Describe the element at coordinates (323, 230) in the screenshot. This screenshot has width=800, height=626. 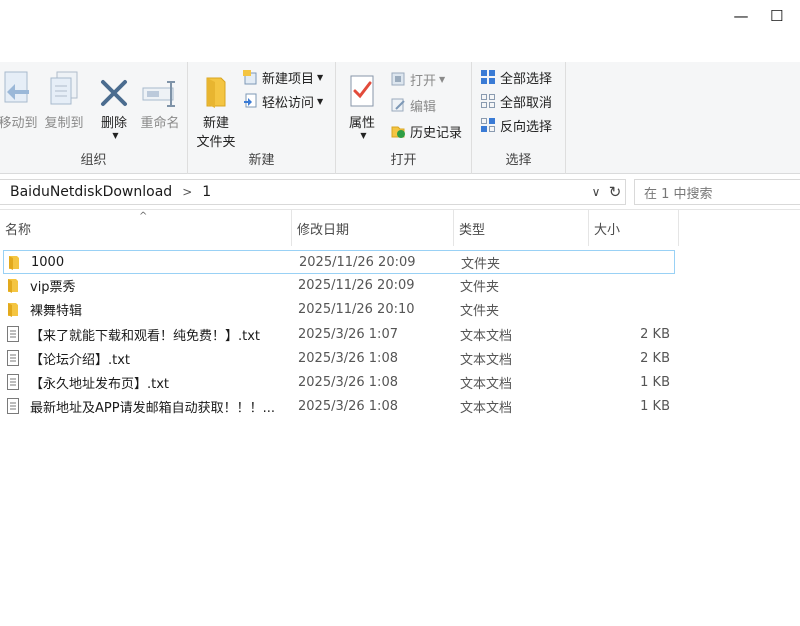
I see `column-date-label: 修改日期` at that location.